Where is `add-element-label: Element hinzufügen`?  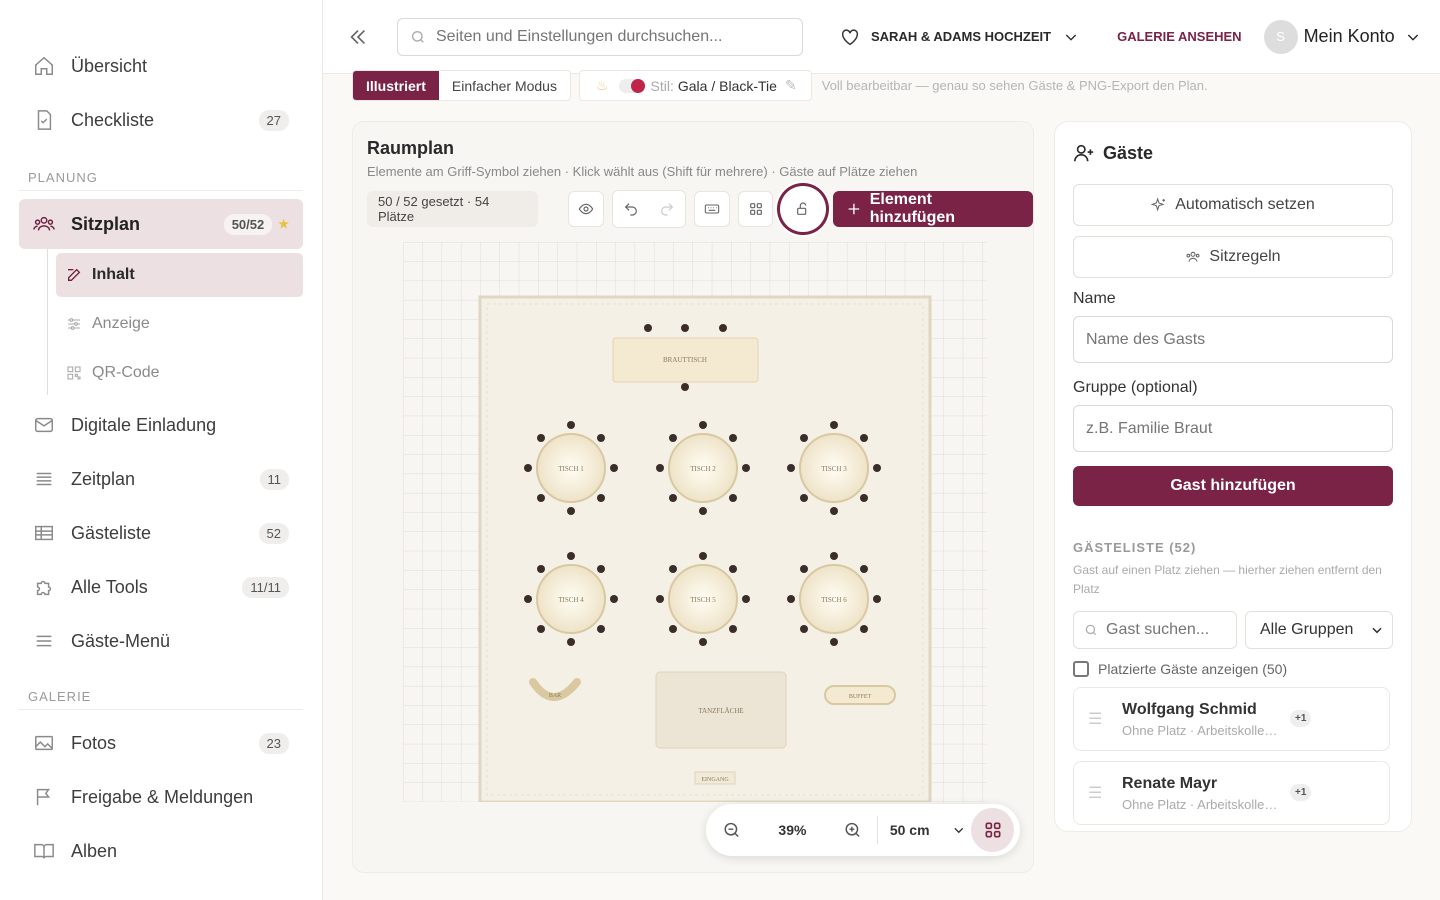 add-element-label: Element hinzufügen is located at coordinates (912, 208).